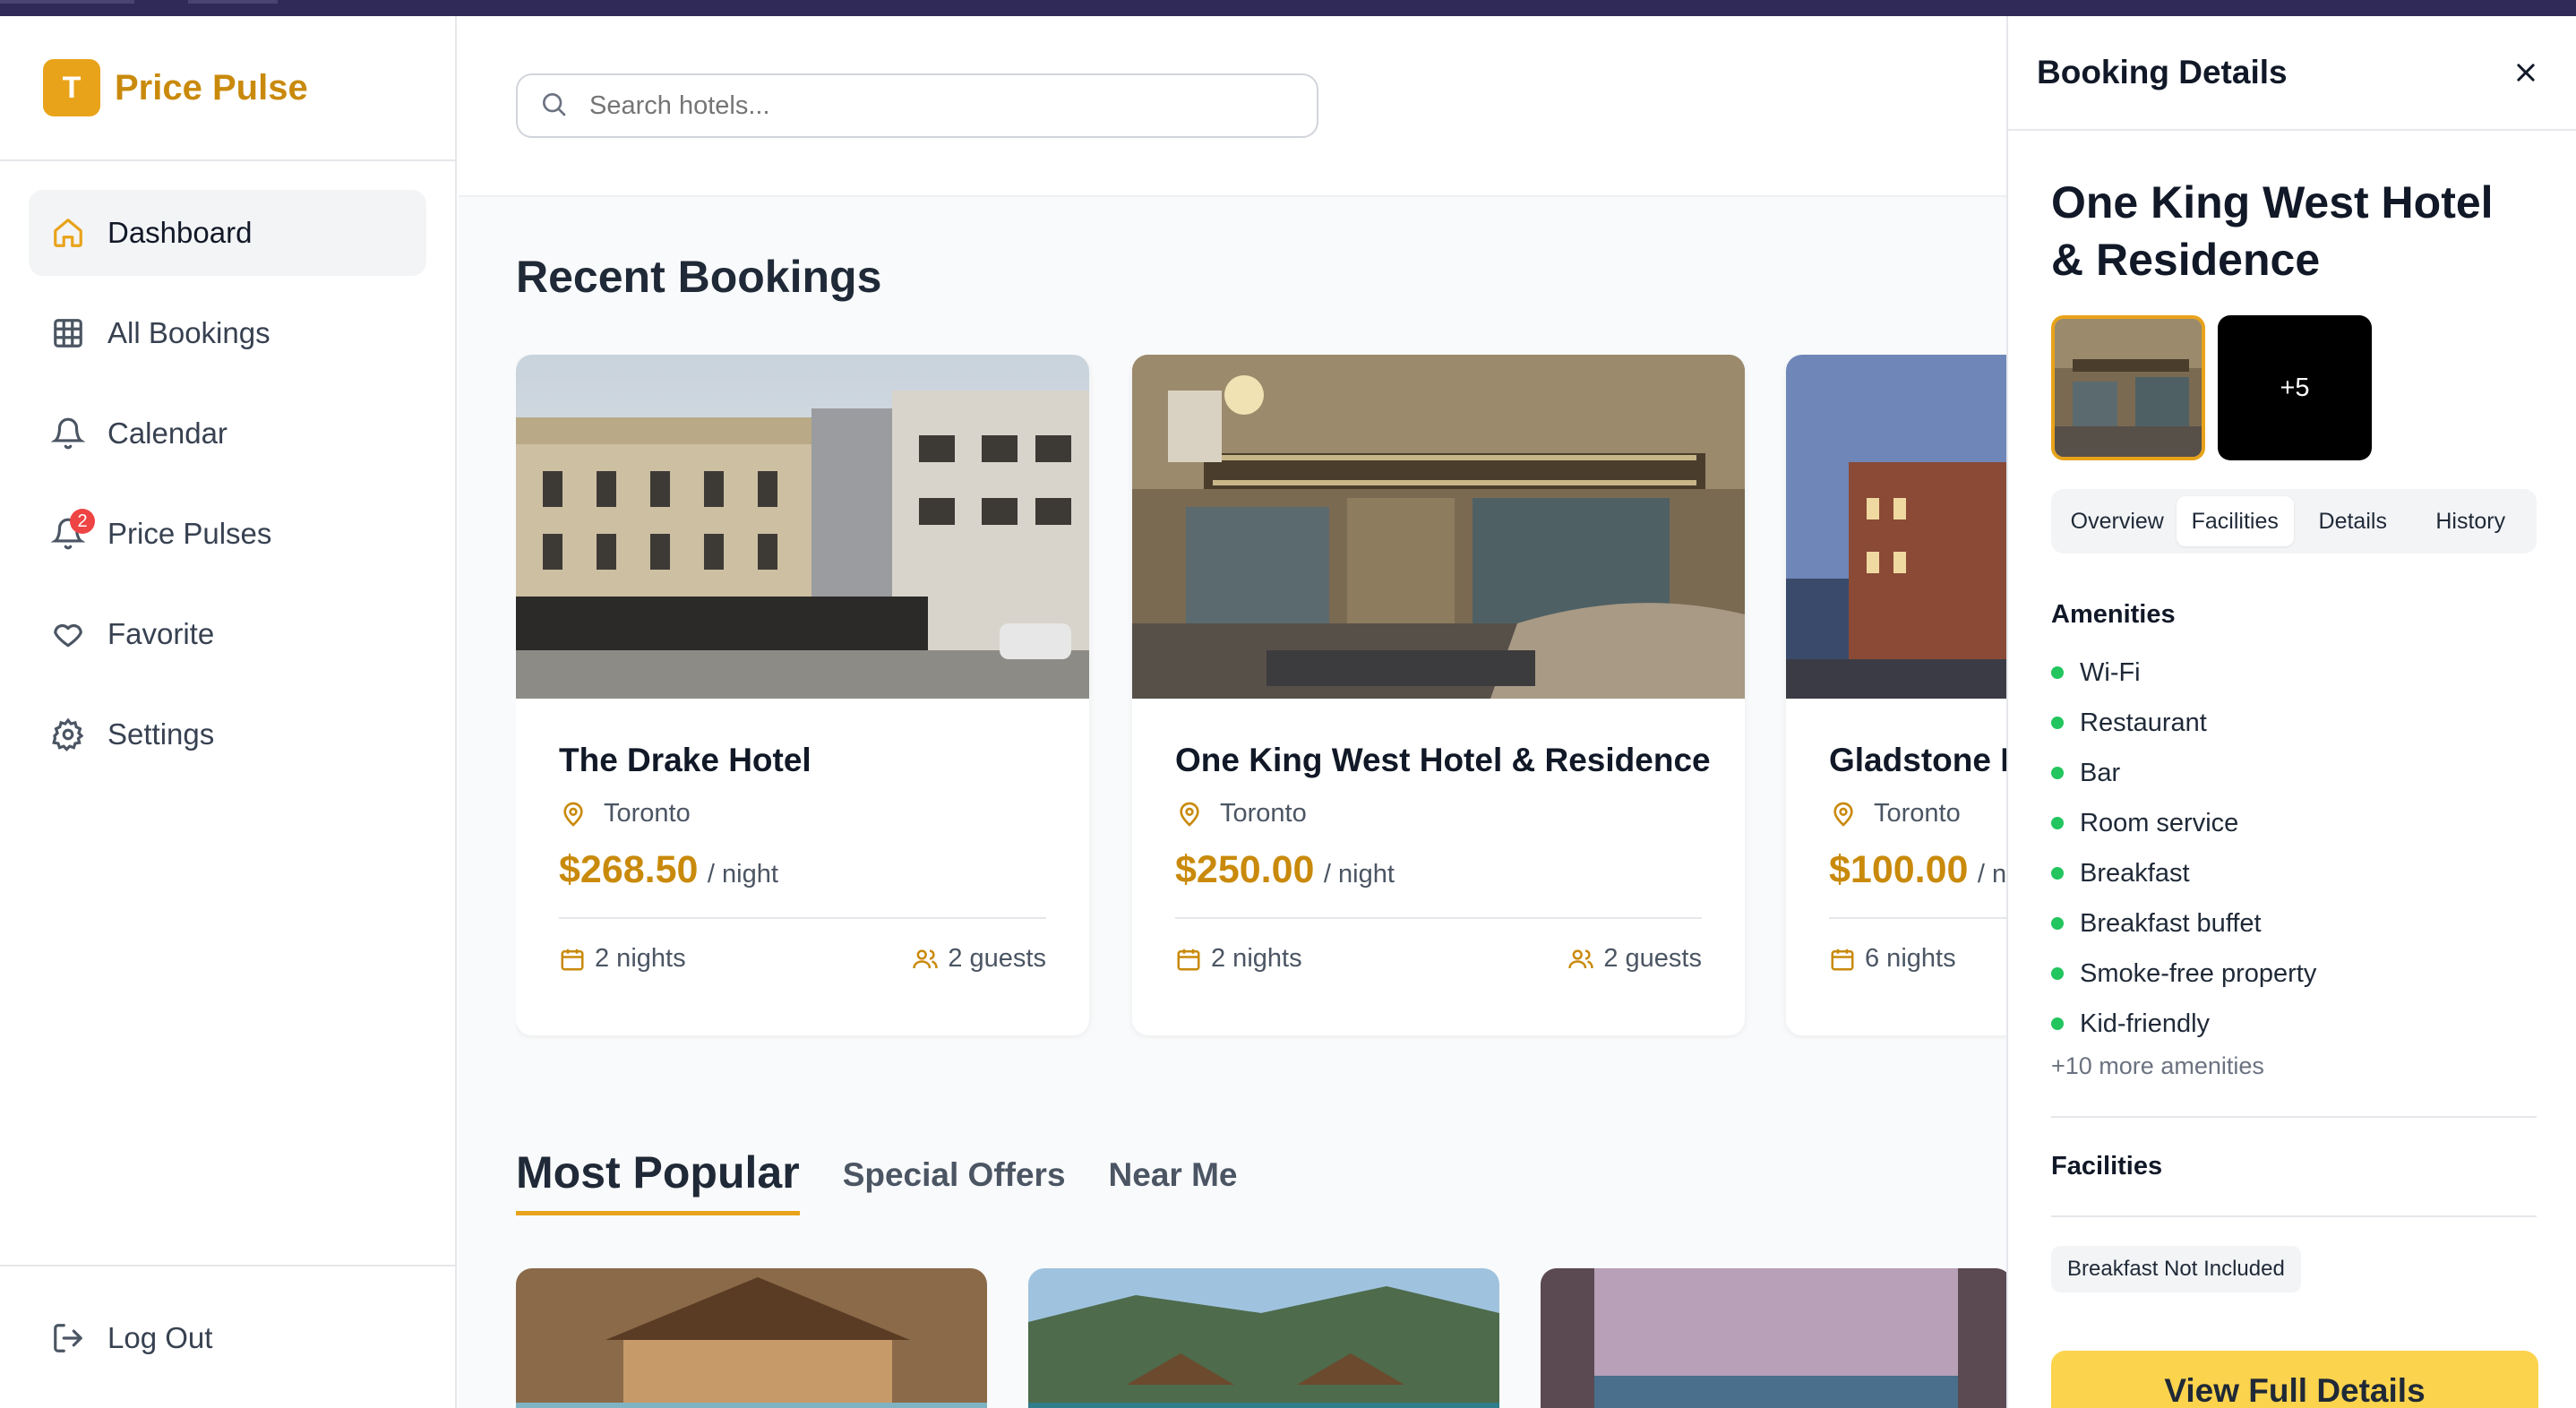 The height and width of the screenshot is (1408, 2576). Describe the element at coordinates (658, 1180) in the screenshot. I see `tab-most-popular: Most Popular` at that location.